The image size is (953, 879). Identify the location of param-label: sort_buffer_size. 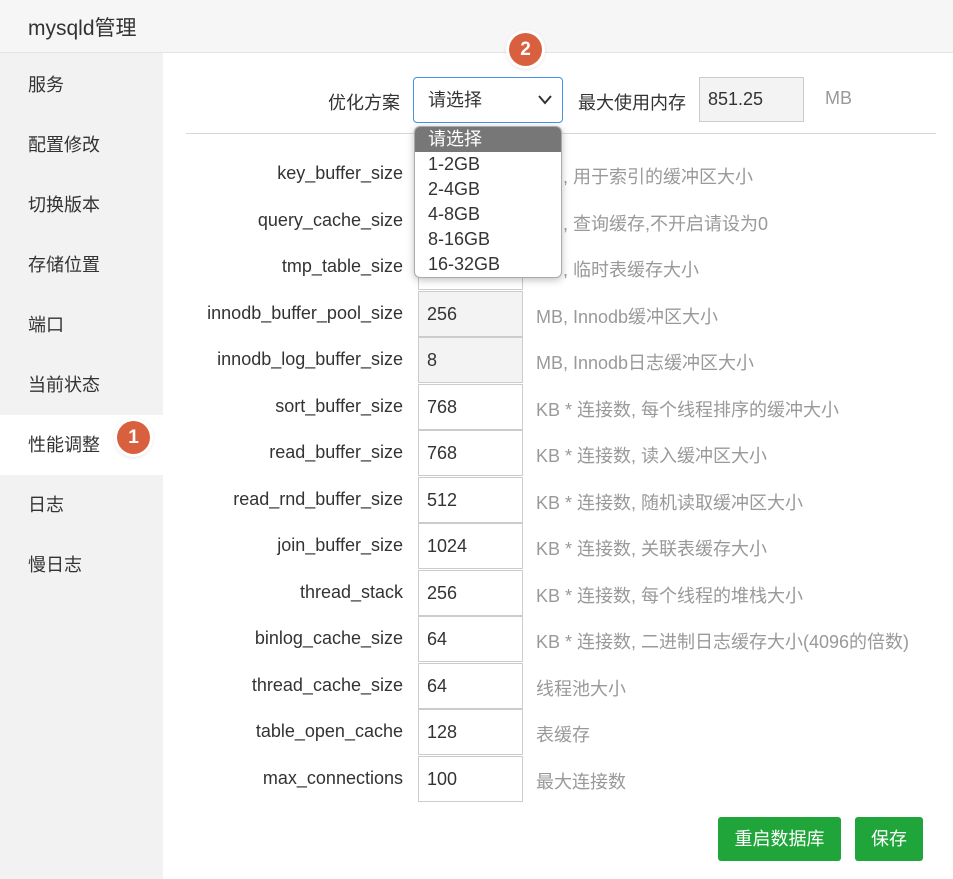
(339, 406).